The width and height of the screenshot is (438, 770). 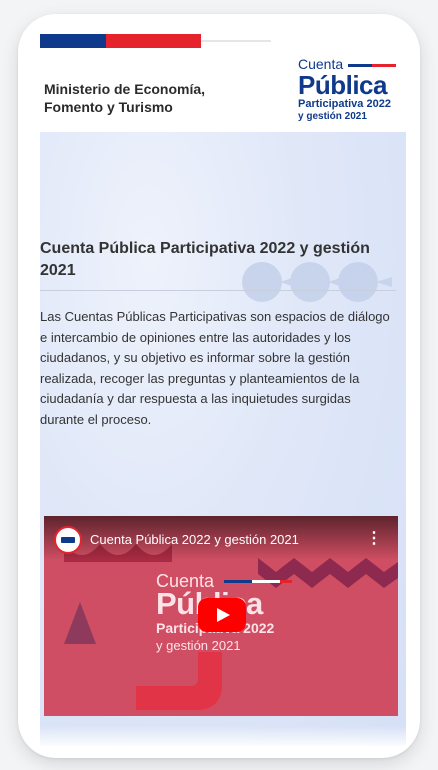 I want to click on flag-red-segment, so click(x=153, y=41).